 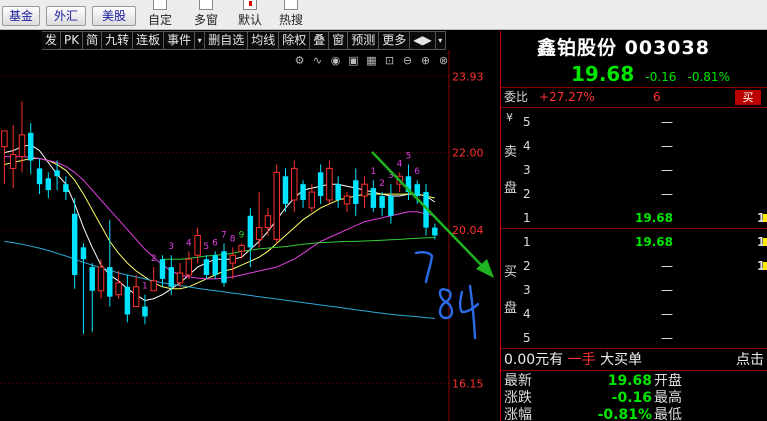 I want to click on toolbar-item-14: ◀▶, so click(x=423, y=40).